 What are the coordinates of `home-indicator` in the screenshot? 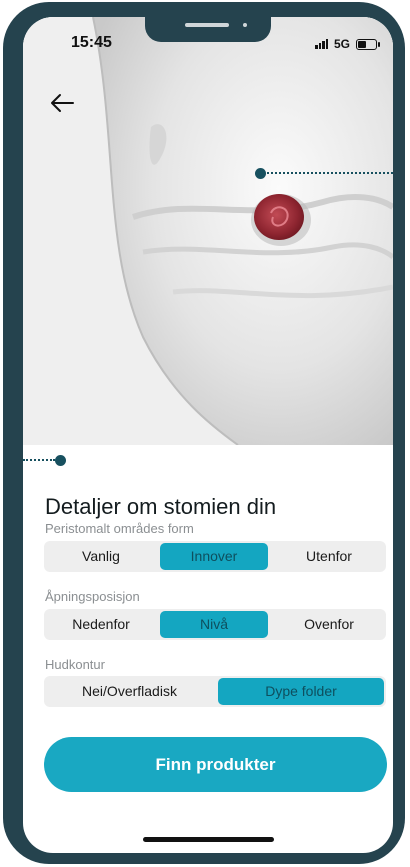 It's located at (208, 839).